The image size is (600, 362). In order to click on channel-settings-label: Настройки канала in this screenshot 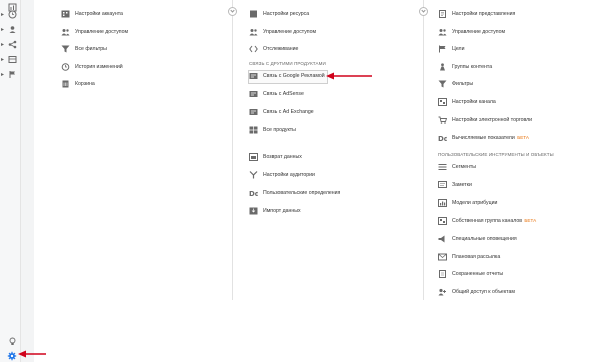, I will do `click(474, 102)`.